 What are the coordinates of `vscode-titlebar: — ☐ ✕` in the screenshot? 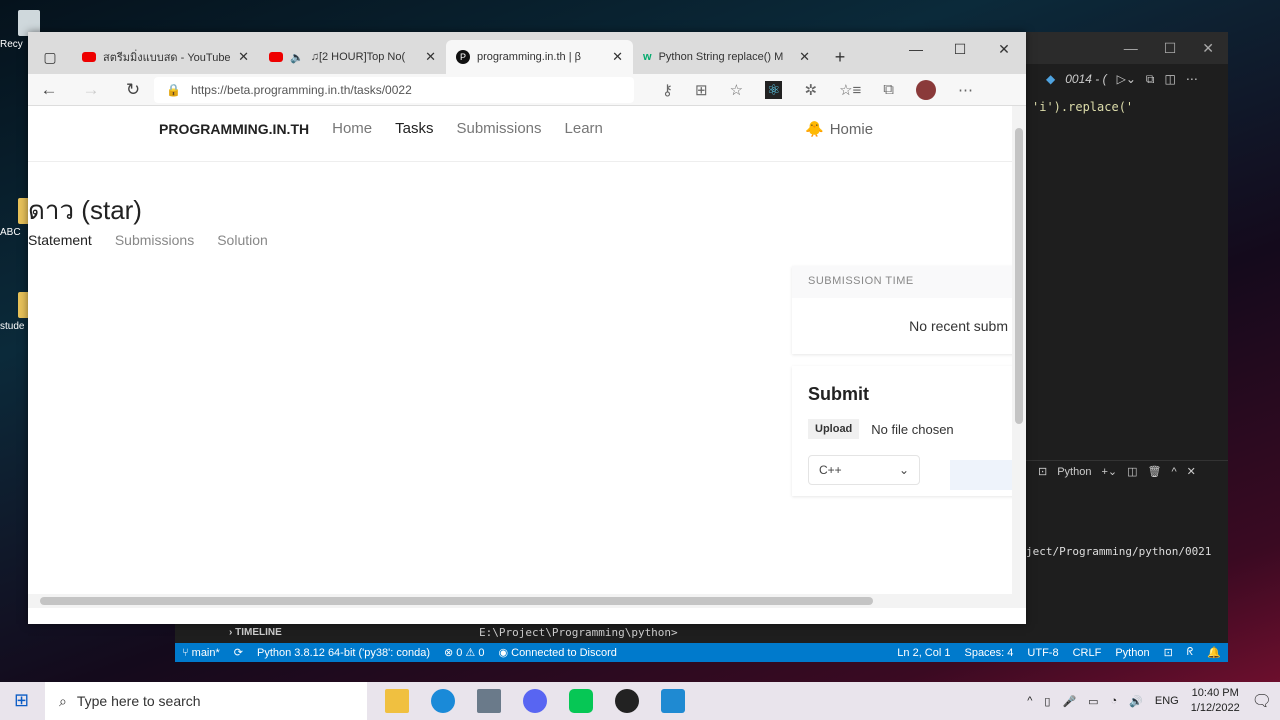 It's located at (1127, 48).